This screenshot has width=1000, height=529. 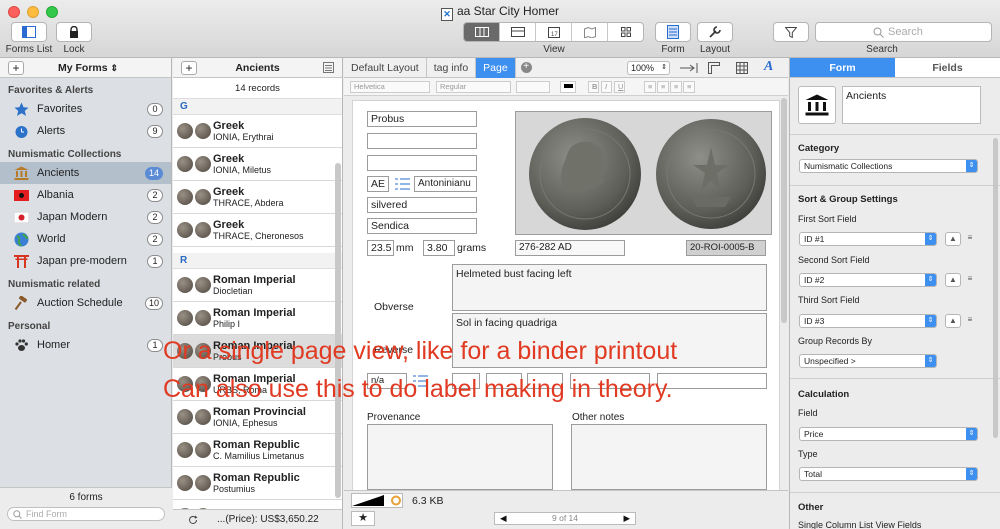 What do you see at coordinates (689, 68) in the screenshot?
I see `arrow-to-bar-icon` at bounding box center [689, 68].